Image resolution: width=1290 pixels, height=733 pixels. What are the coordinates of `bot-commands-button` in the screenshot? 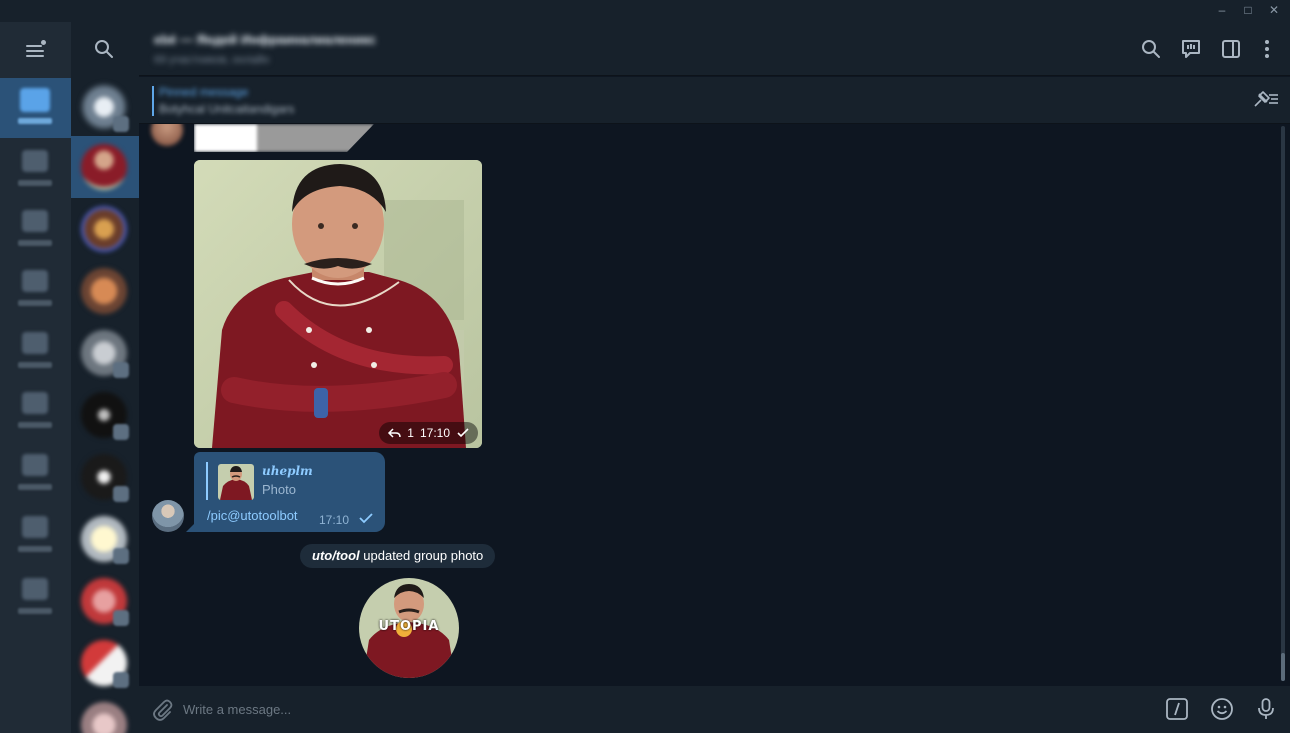 It's located at (1177, 709).